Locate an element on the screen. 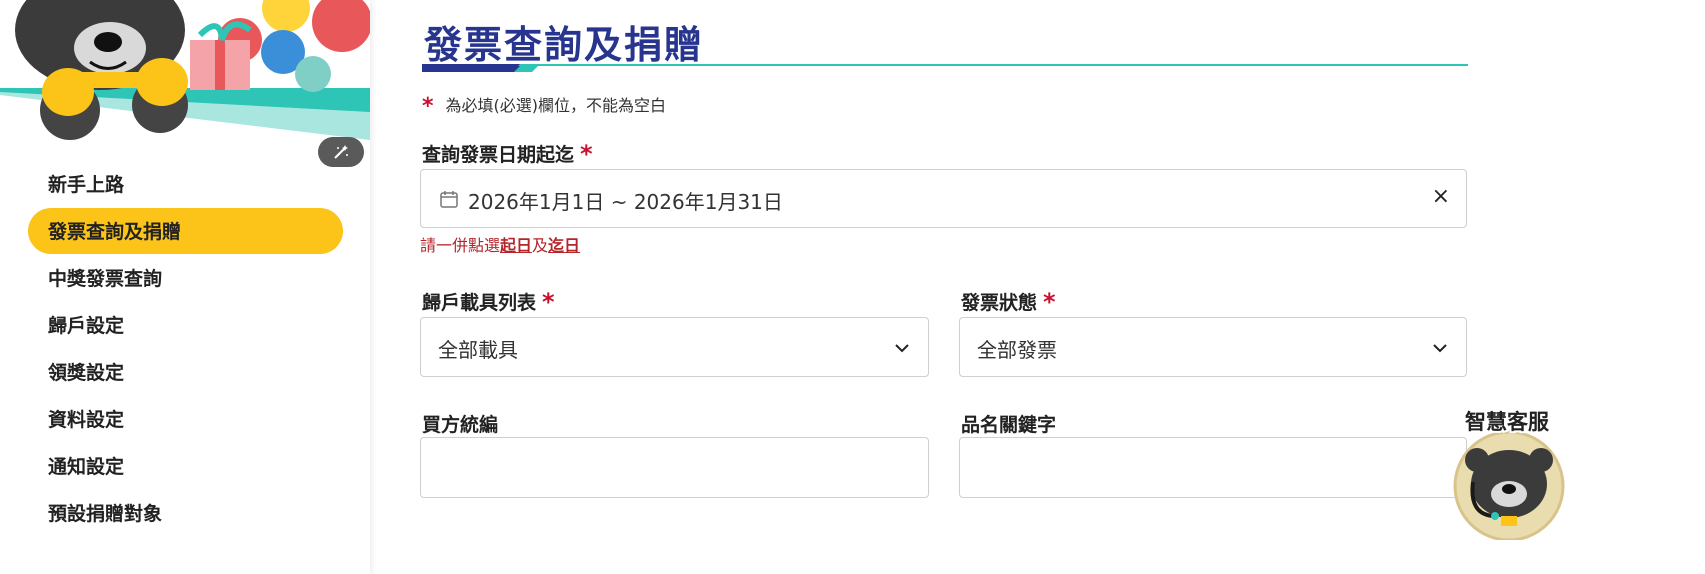  carrier-select: 全部載具 is located at coordinates (674, 347).